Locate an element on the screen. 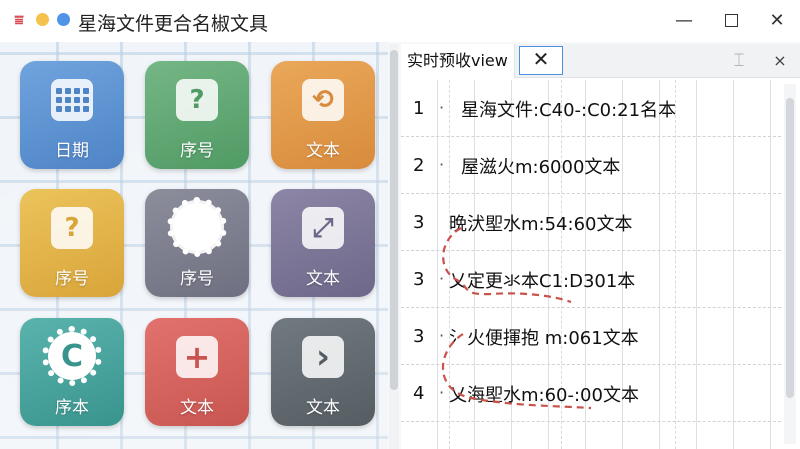  tile-sequence-text: C 序本 is located at coordinates (72, 372).